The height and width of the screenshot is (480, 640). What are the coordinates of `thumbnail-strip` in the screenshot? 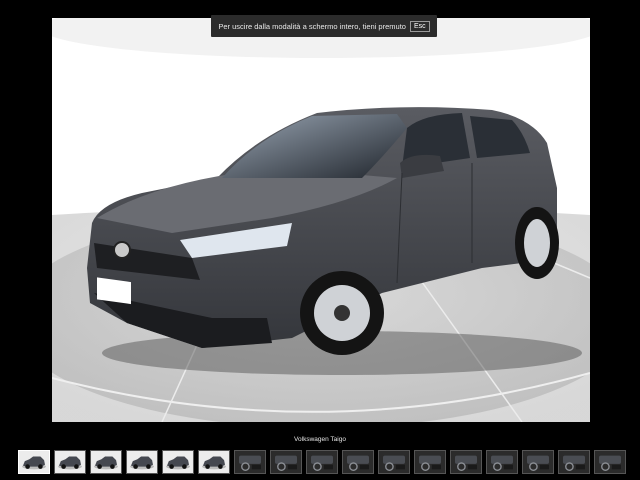 It's located at (322, 463).